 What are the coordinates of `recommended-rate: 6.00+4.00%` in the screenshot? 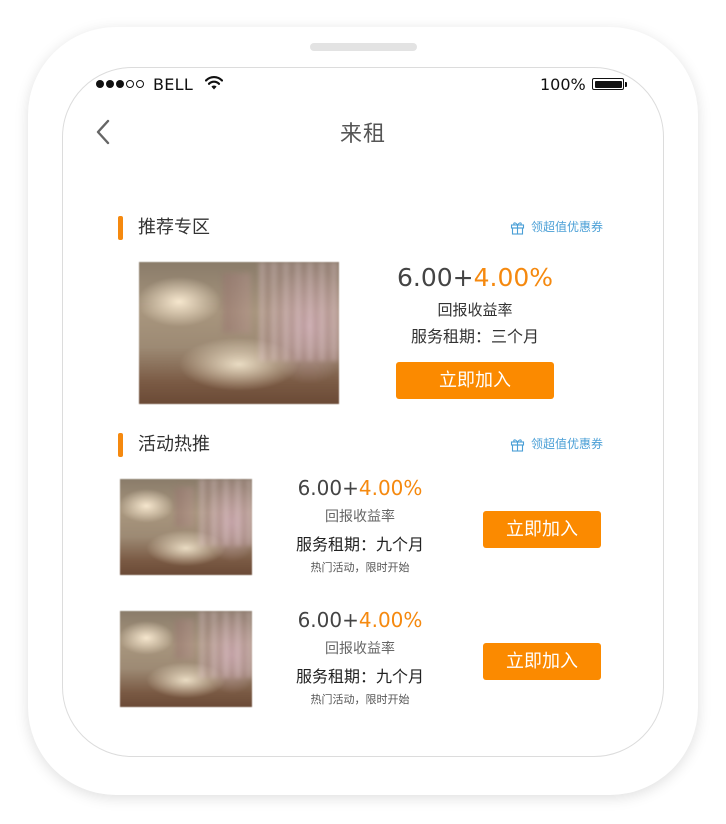 It's located at (475, 278).